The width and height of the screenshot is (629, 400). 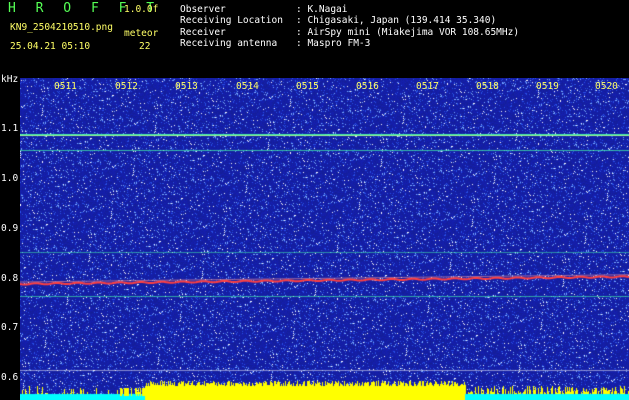 What do you see at coordinates (606, 86) in the screenshot?
I see `x-tick-label-0520: 0520` at bounding box center [606, 86].